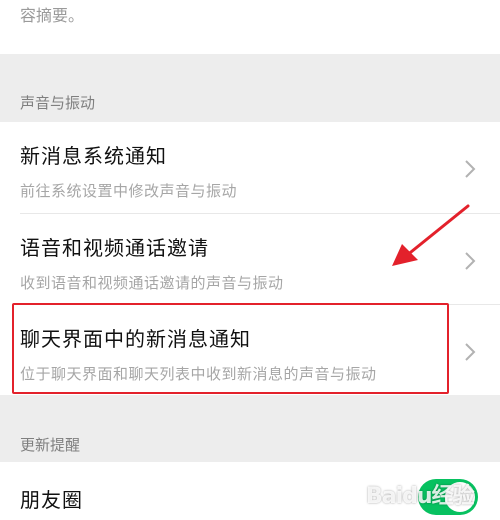  Describe the element at coordinates (250, 27) in the screenshot. I see `top-setting-card: 容摘要。` at that location.